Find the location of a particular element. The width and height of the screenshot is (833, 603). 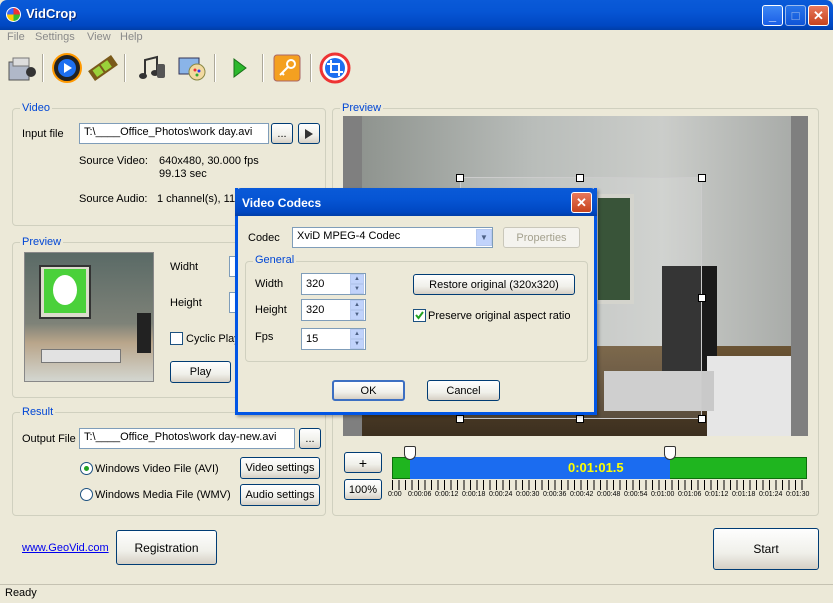

crop-handle-r is located at coordinates (702, 298).